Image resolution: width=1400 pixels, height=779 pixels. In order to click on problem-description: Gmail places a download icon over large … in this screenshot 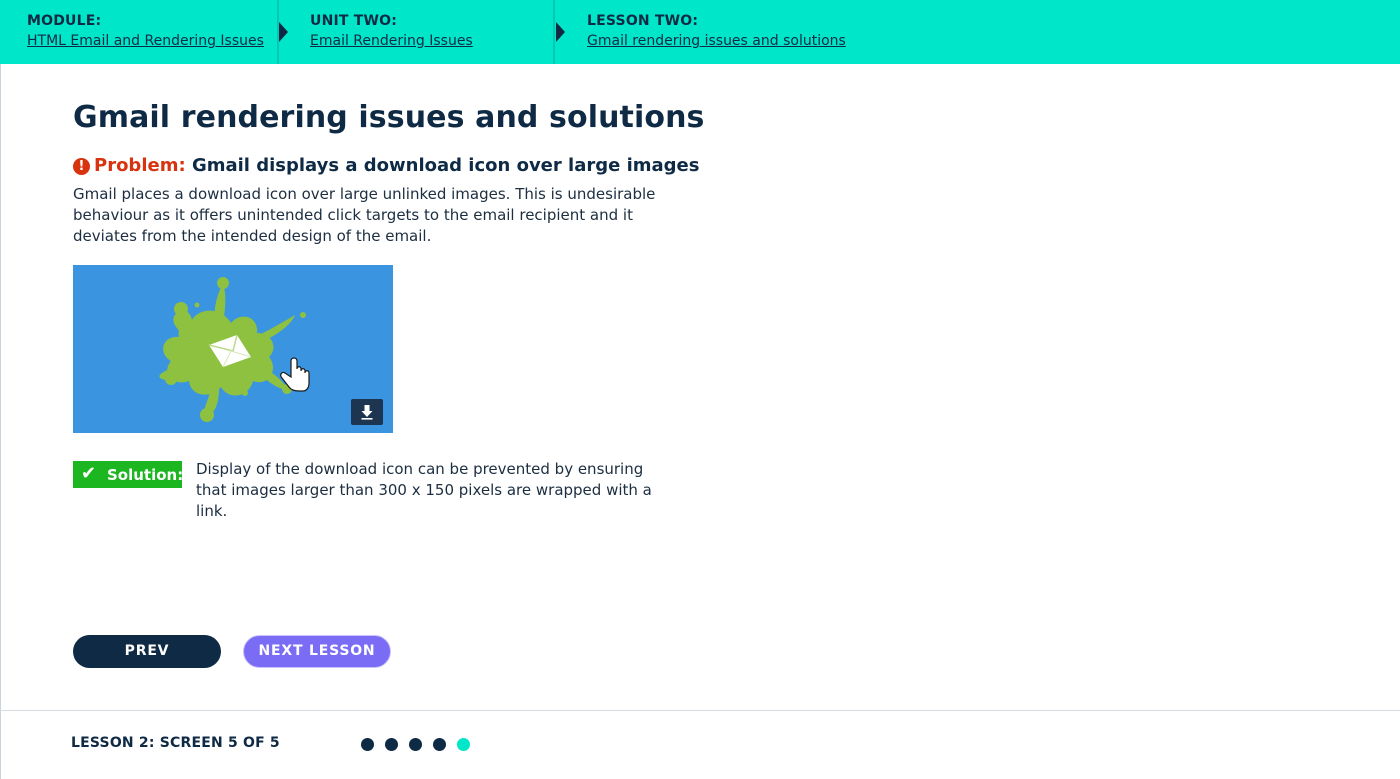, I will do `click(364, 215)`.